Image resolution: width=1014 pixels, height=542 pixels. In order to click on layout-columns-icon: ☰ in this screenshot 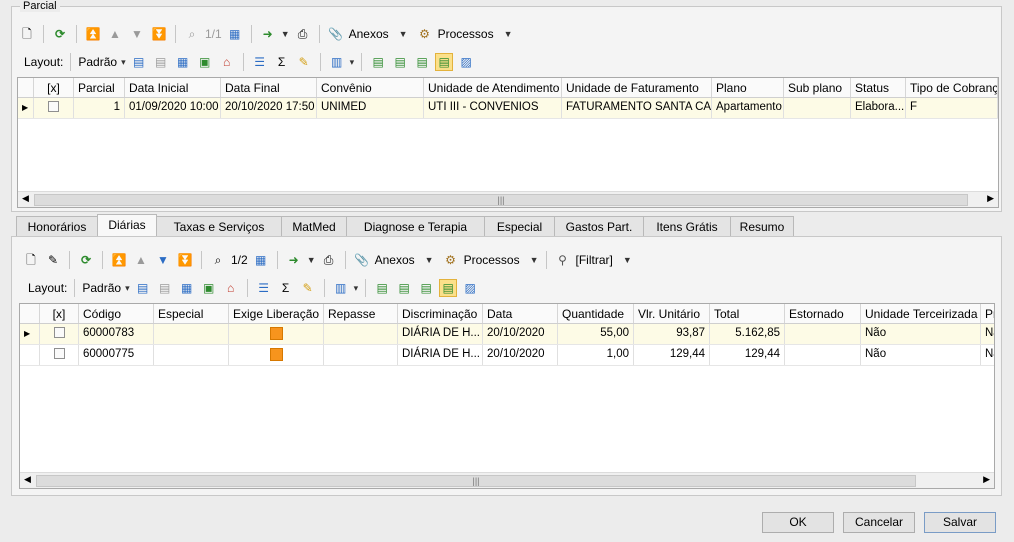, I will do `click(264, 288)`.